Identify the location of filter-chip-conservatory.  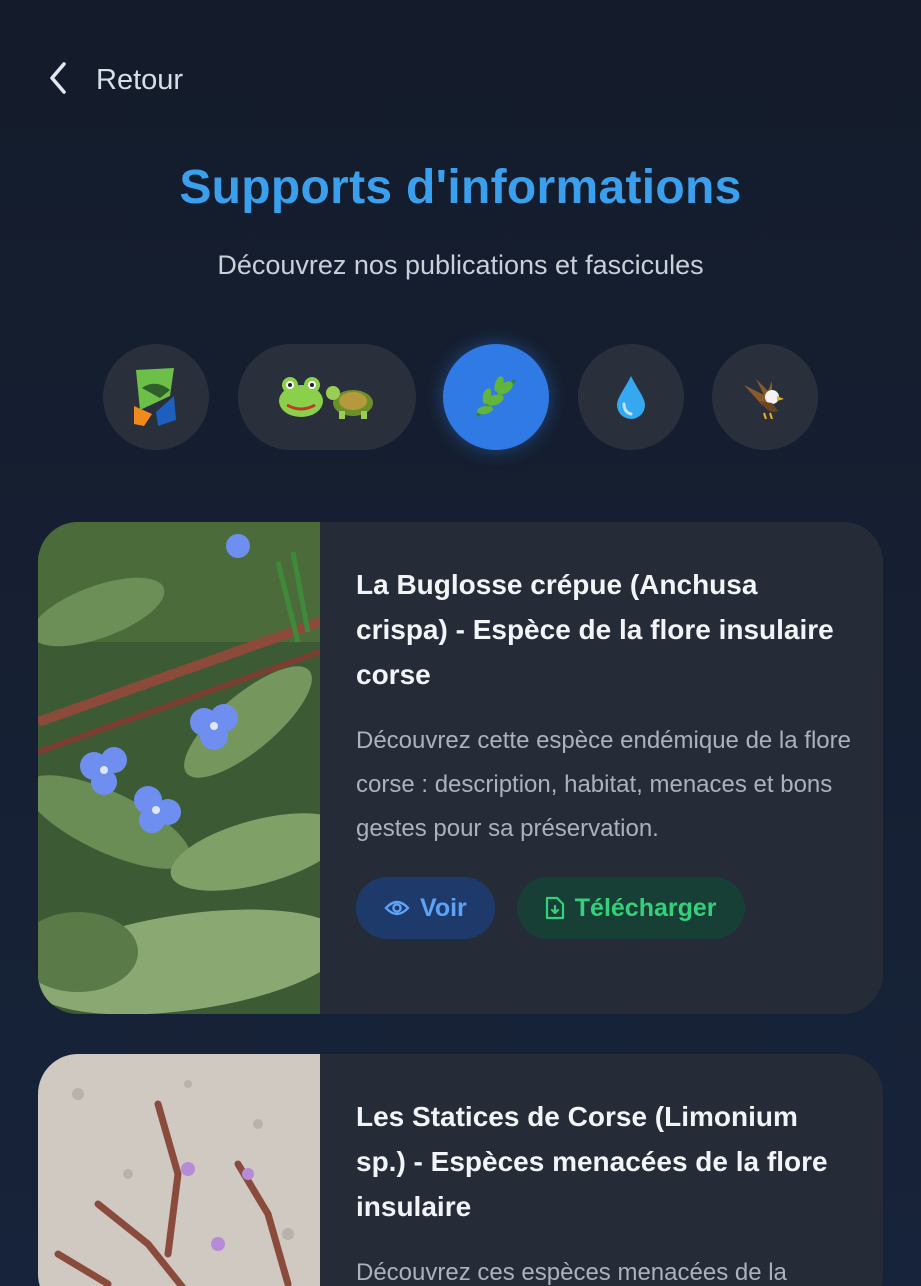
(156, 397).